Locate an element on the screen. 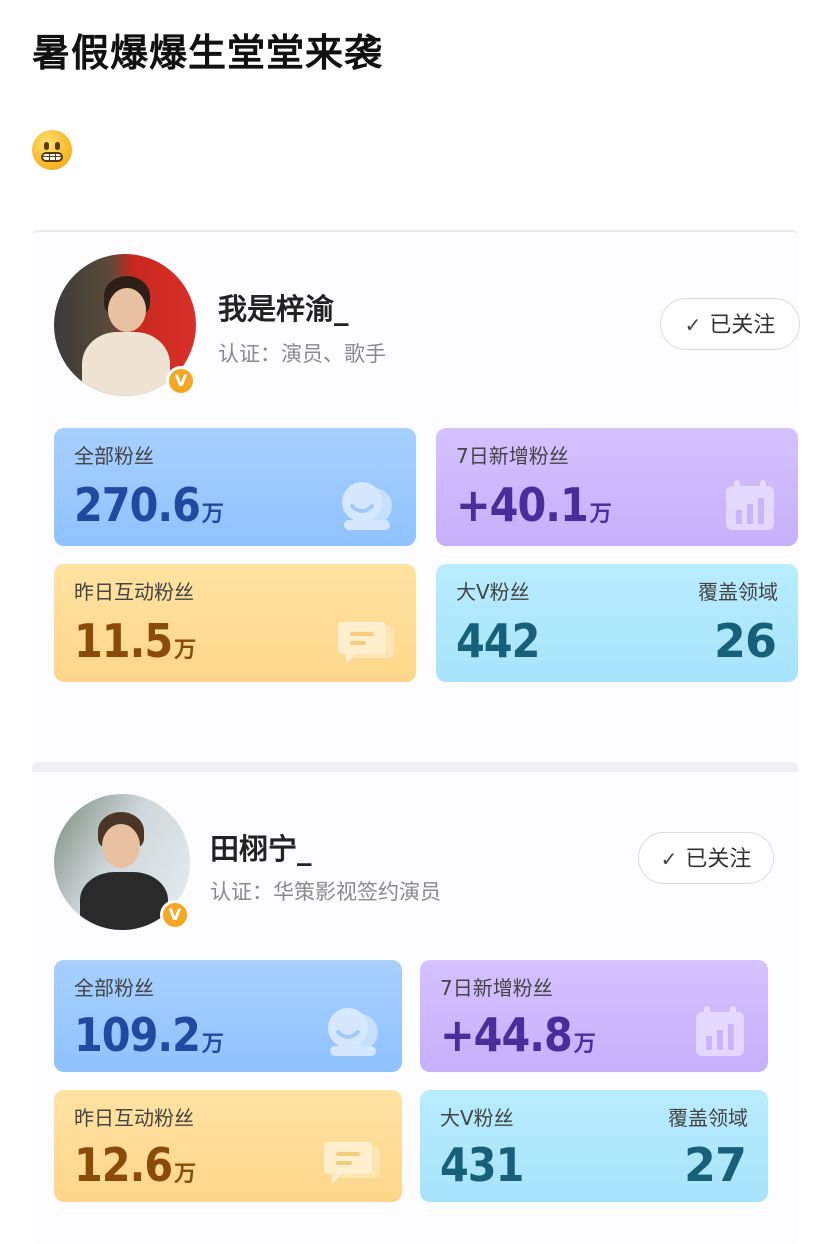 This screenshot has height=1244, width=828. account-name: 我是梓渝_ is located at coordinates (283, 307).